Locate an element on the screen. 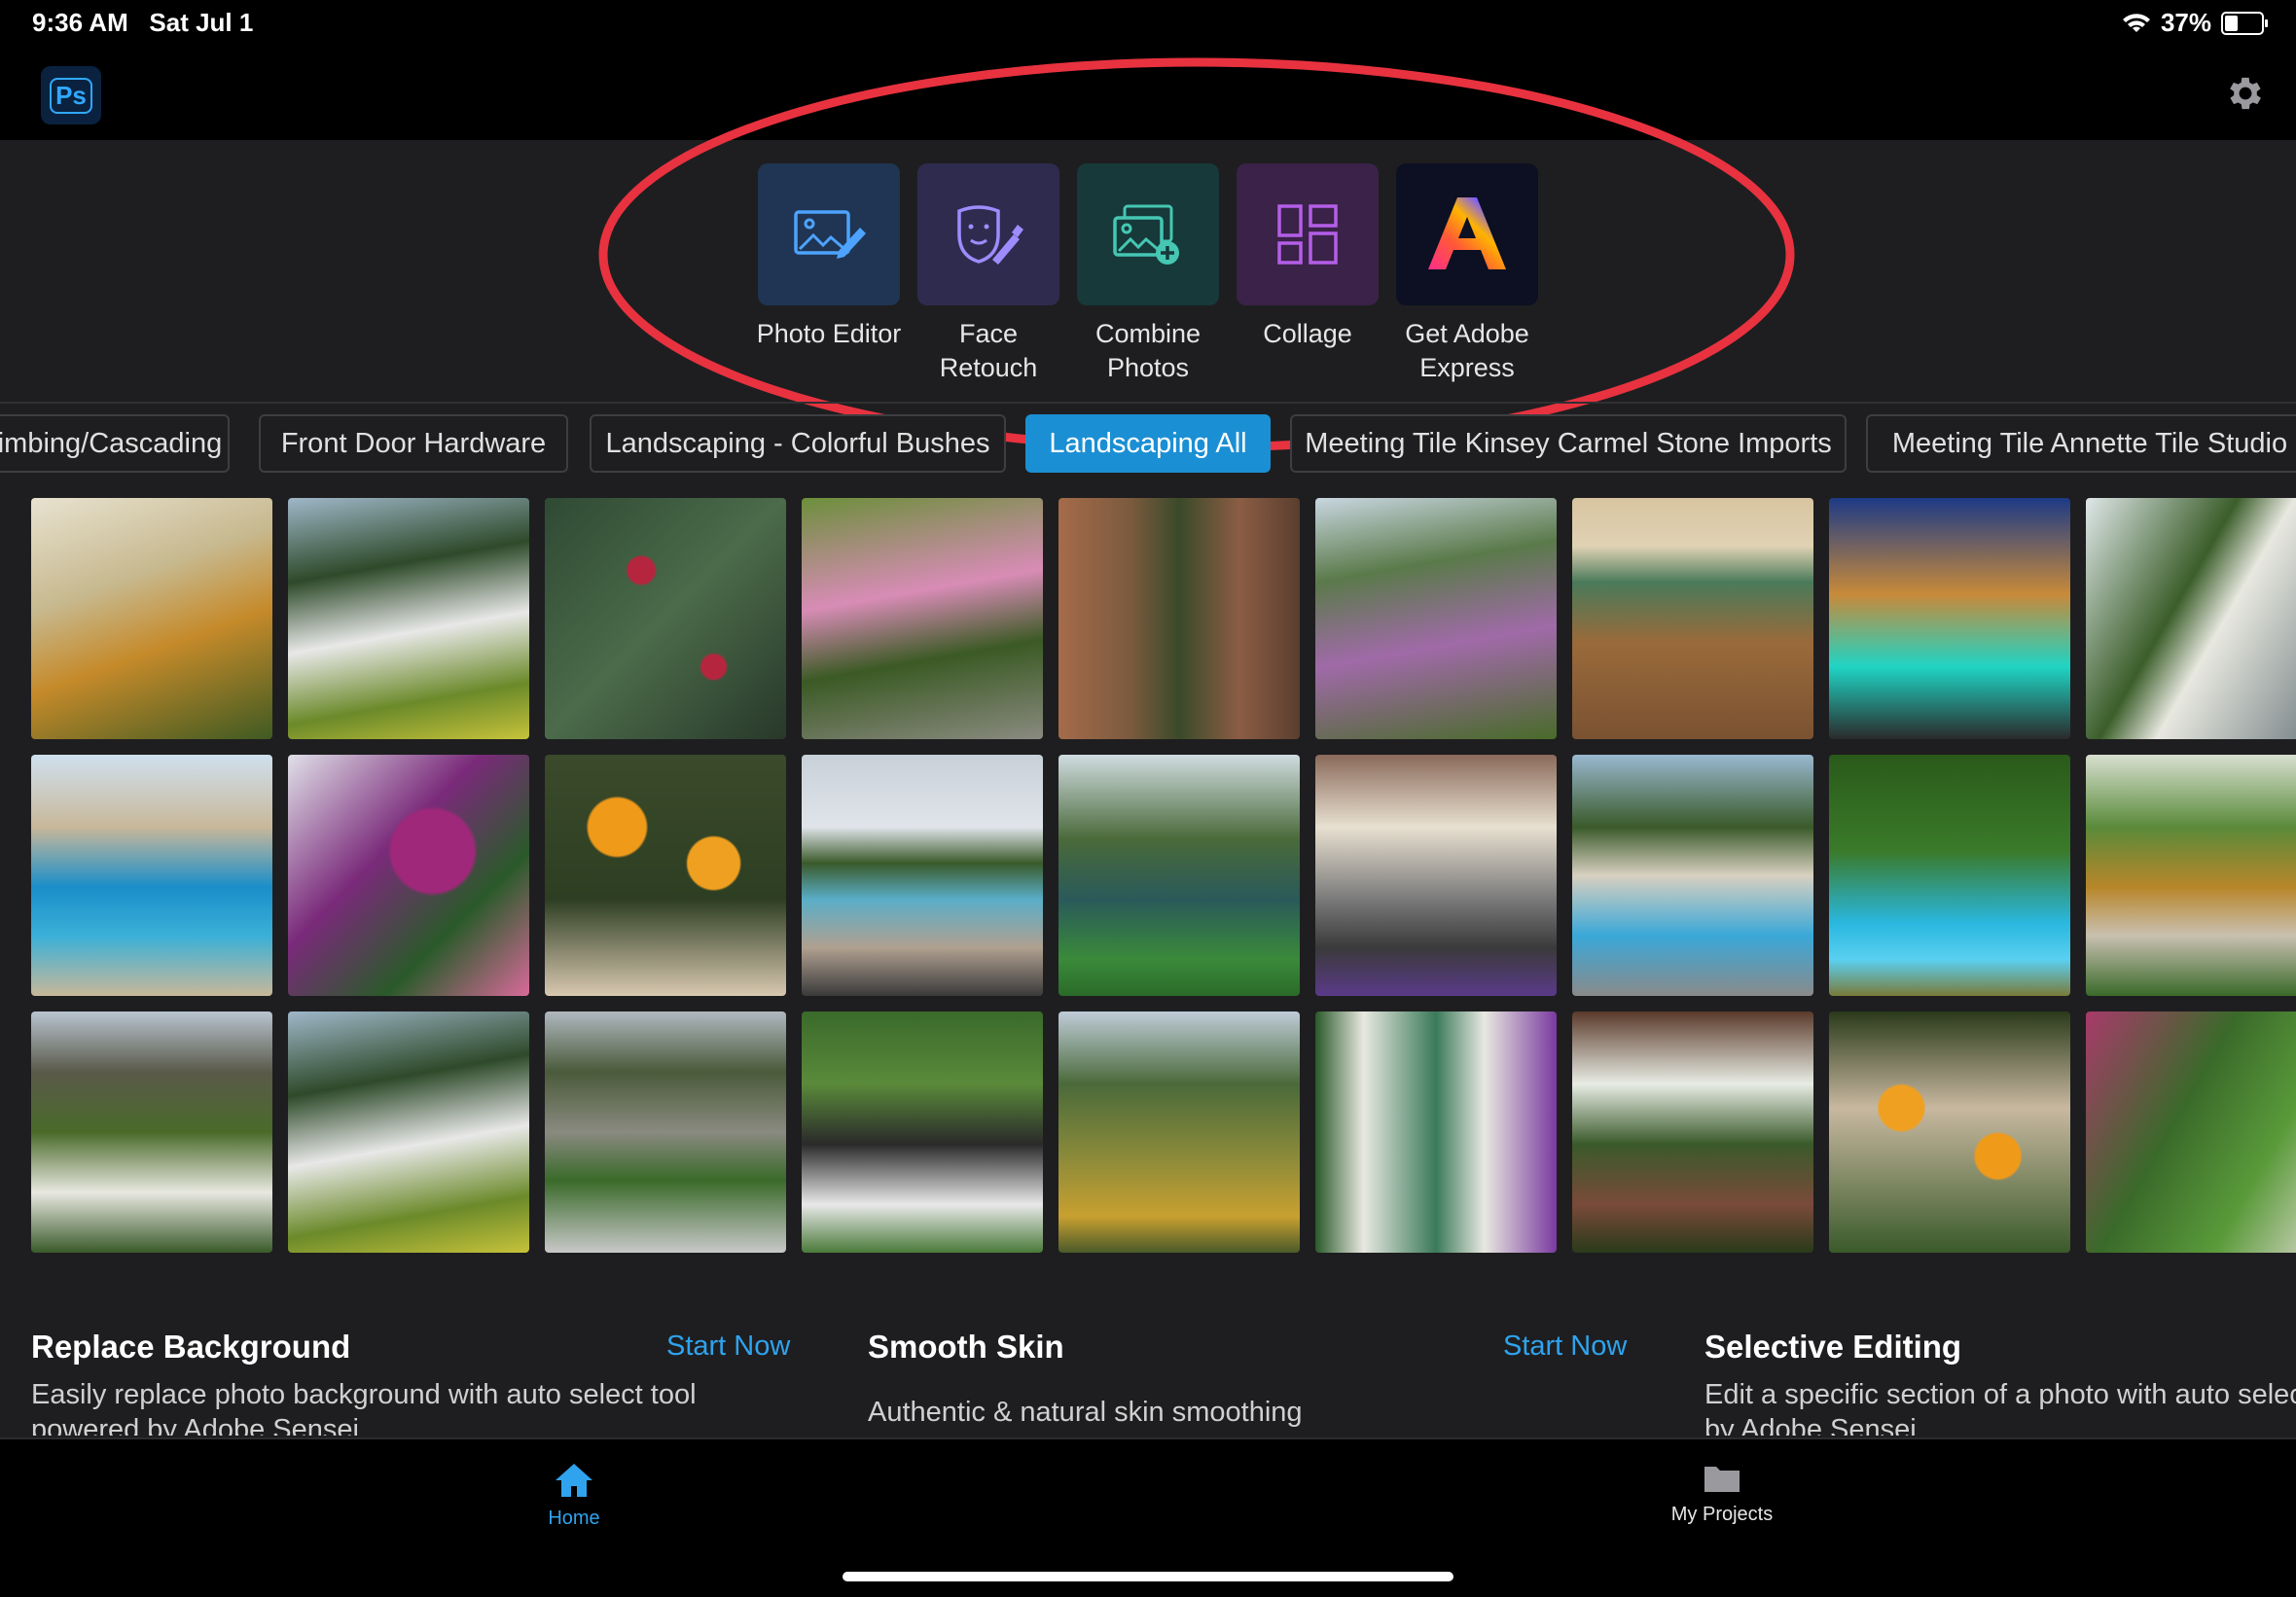  face-retouch-icon is located at coordinates (990, 235).